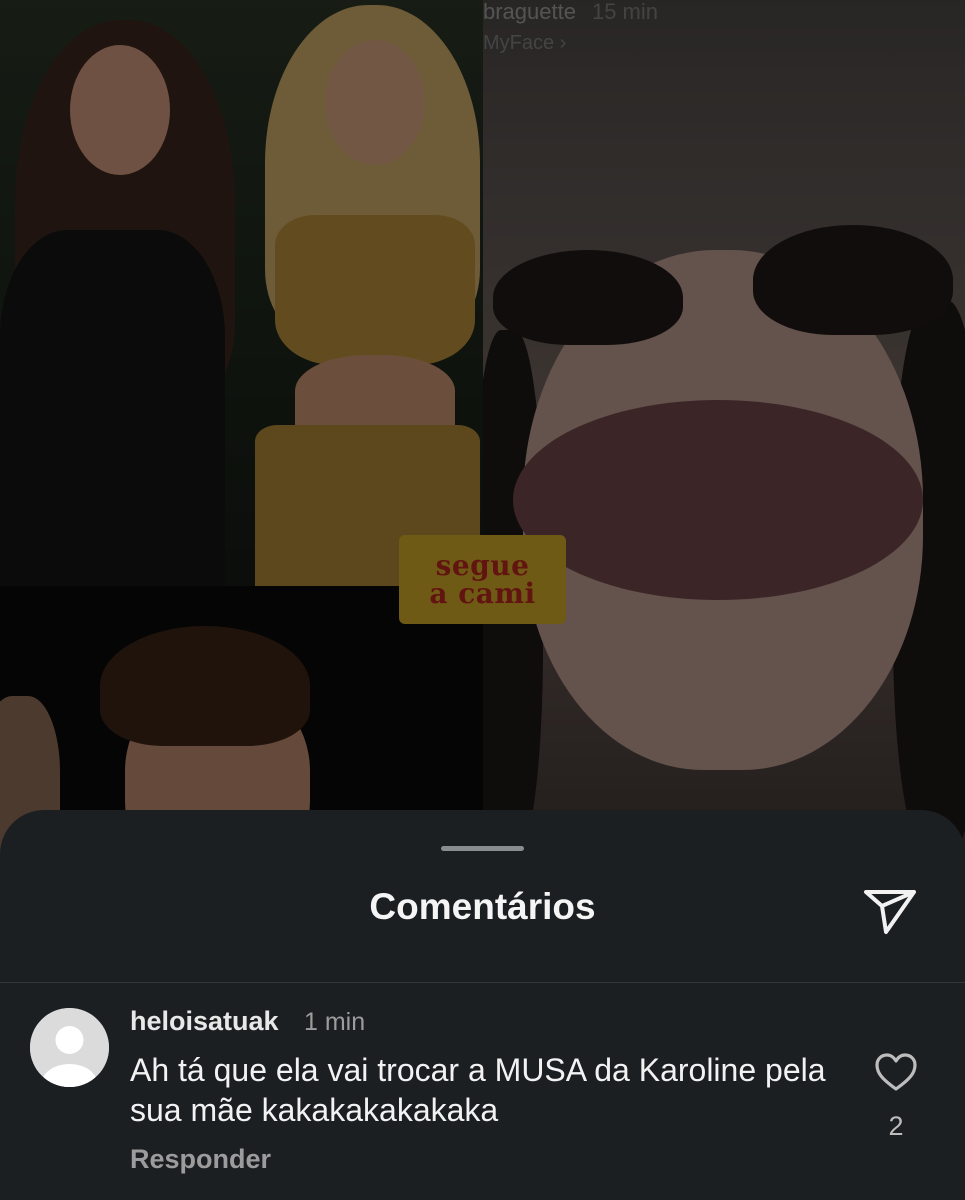  What do you see at coordinates (200, 1159) in the screenshot?
I see `reply-button: Responder` at bounding box center [200, 1159].